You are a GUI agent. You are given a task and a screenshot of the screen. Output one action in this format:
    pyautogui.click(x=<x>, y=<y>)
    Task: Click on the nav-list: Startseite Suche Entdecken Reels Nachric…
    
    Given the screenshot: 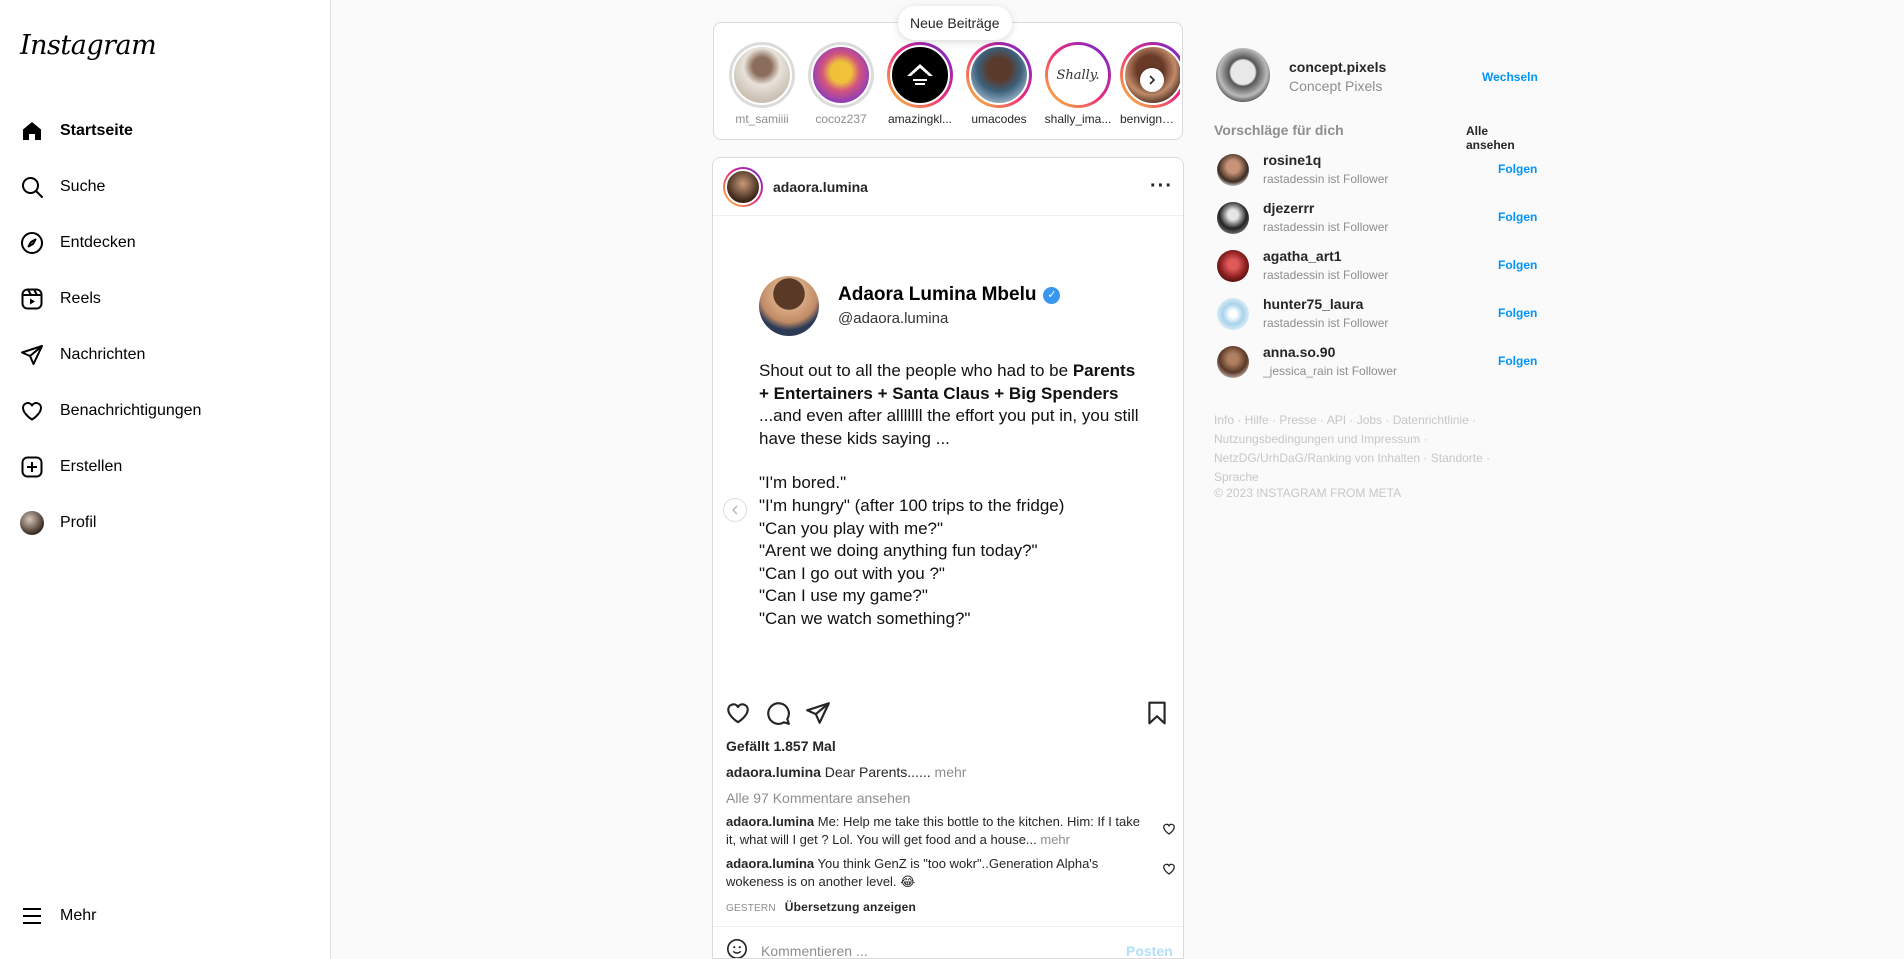 What is the action you would take?
    pyautogui.click(x=165, y=327)
    